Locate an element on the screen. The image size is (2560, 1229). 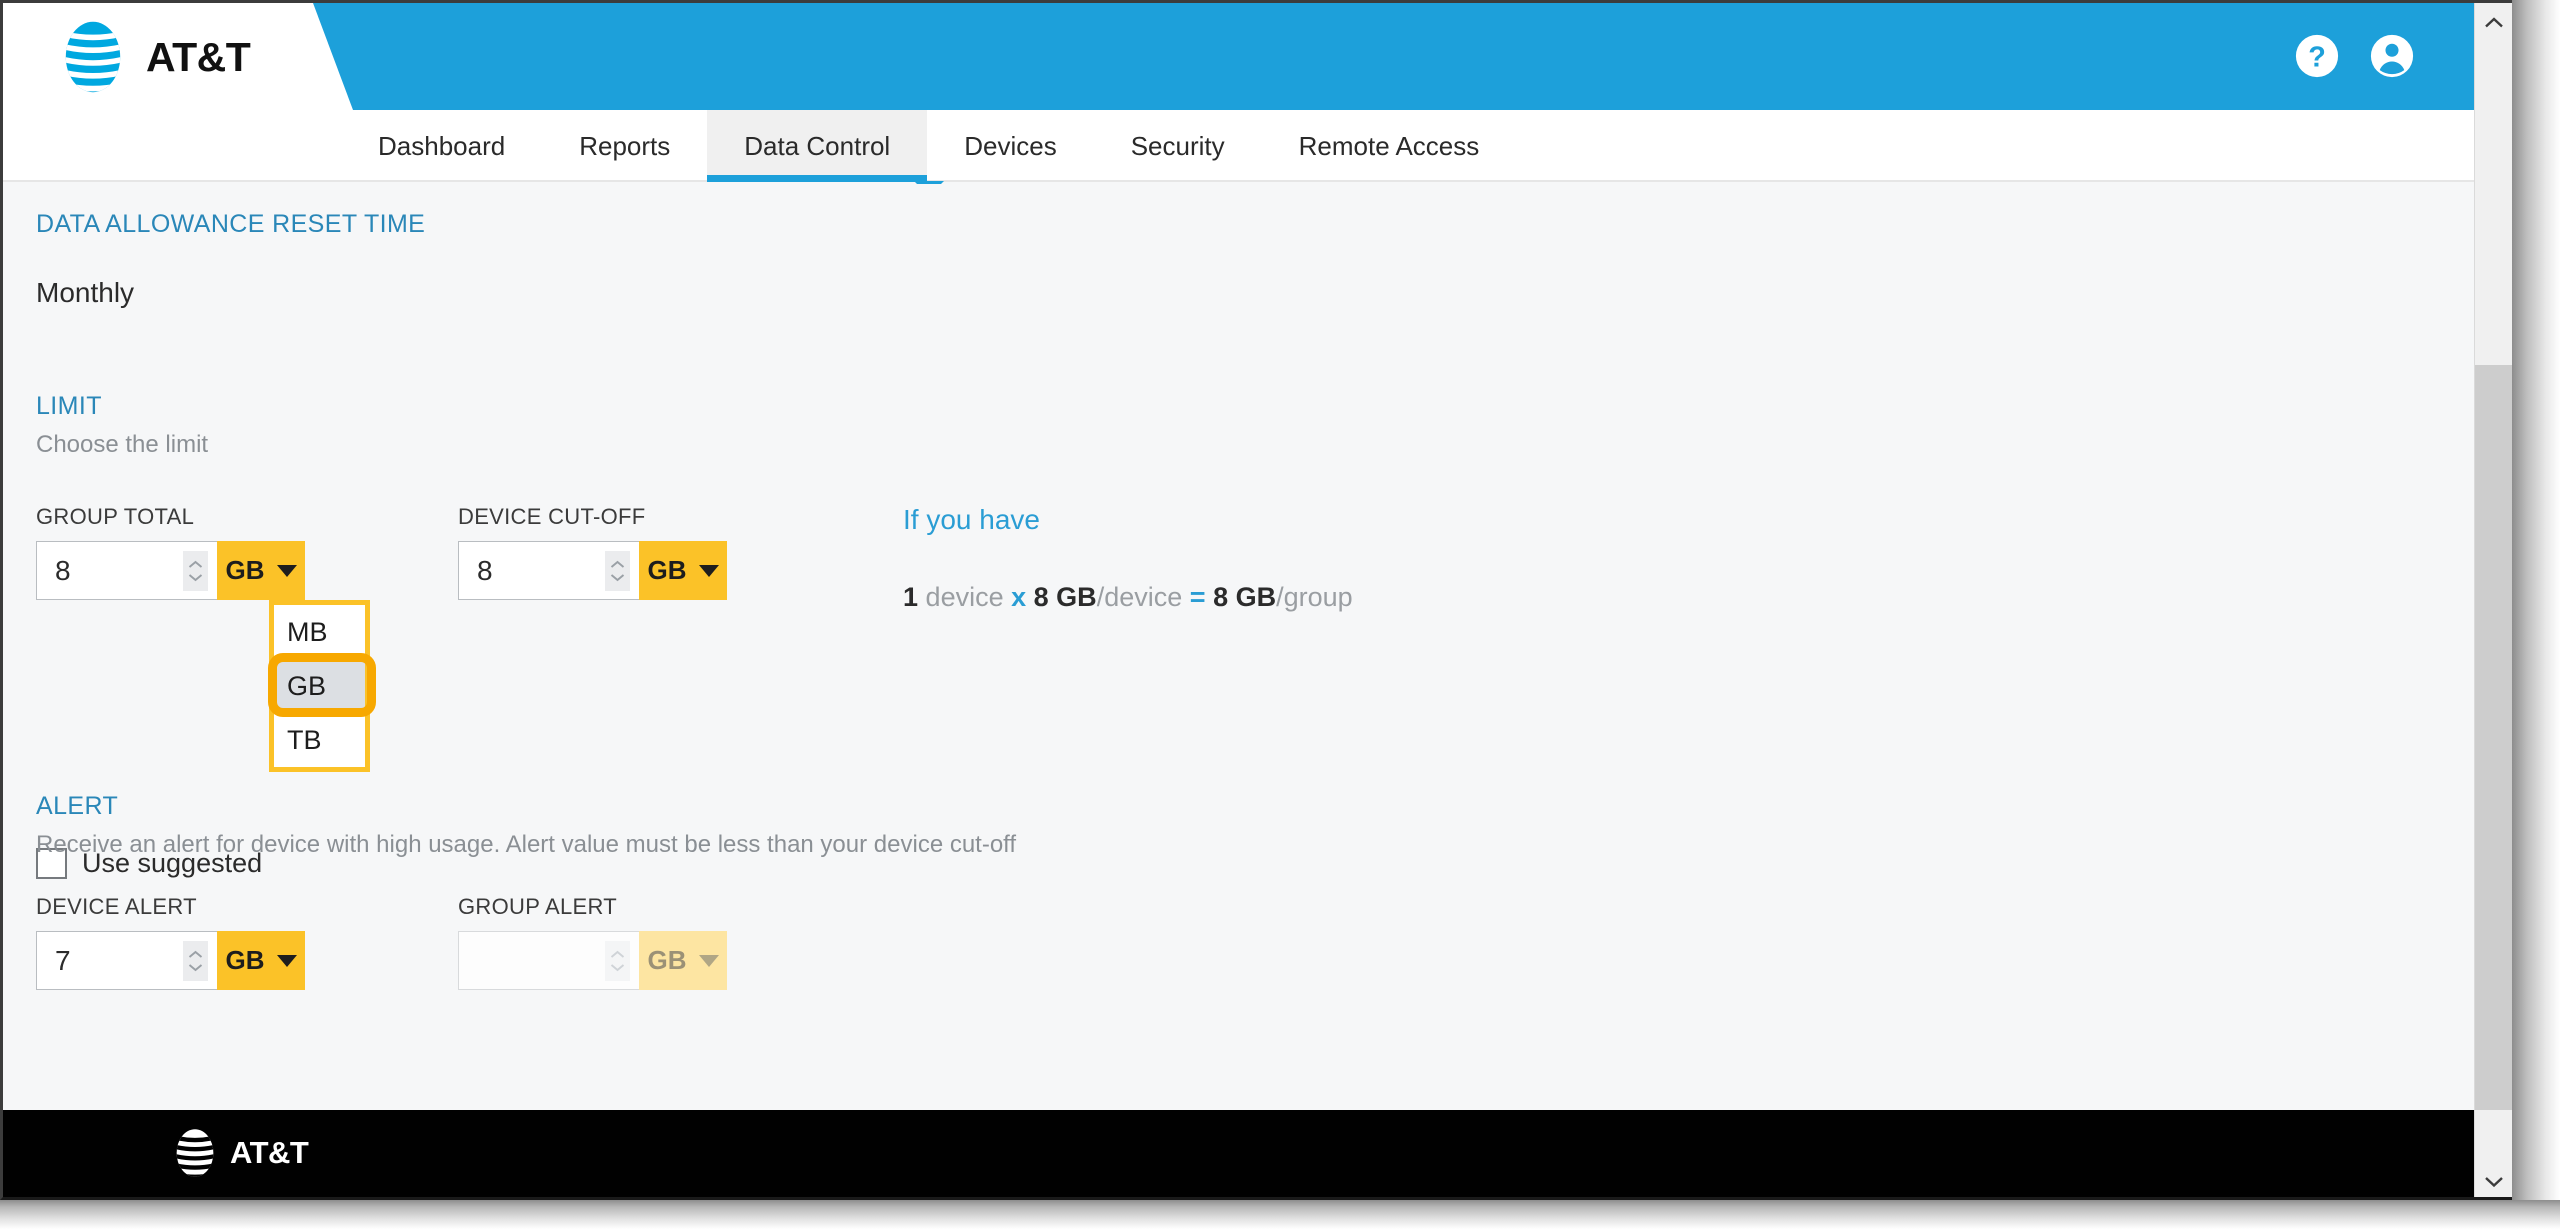
group-total-unit-select: GB is located at coordinates (261, 570).